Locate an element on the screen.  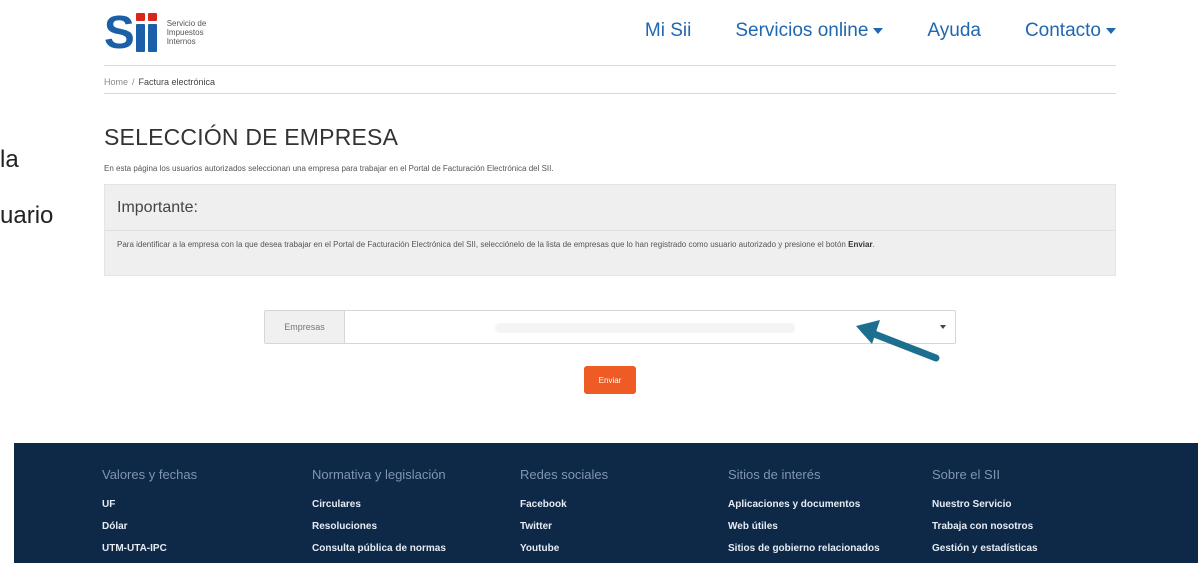
cropped-text-fragment: uario is located at coordinates (27, 215).